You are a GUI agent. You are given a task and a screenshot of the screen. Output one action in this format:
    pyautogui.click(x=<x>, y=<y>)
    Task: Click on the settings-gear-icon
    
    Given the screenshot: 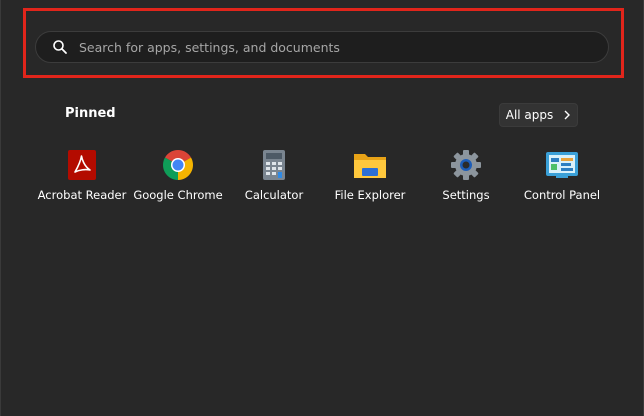 What is the action you would take?
    pyautogui.click(x=466, y=165)
    